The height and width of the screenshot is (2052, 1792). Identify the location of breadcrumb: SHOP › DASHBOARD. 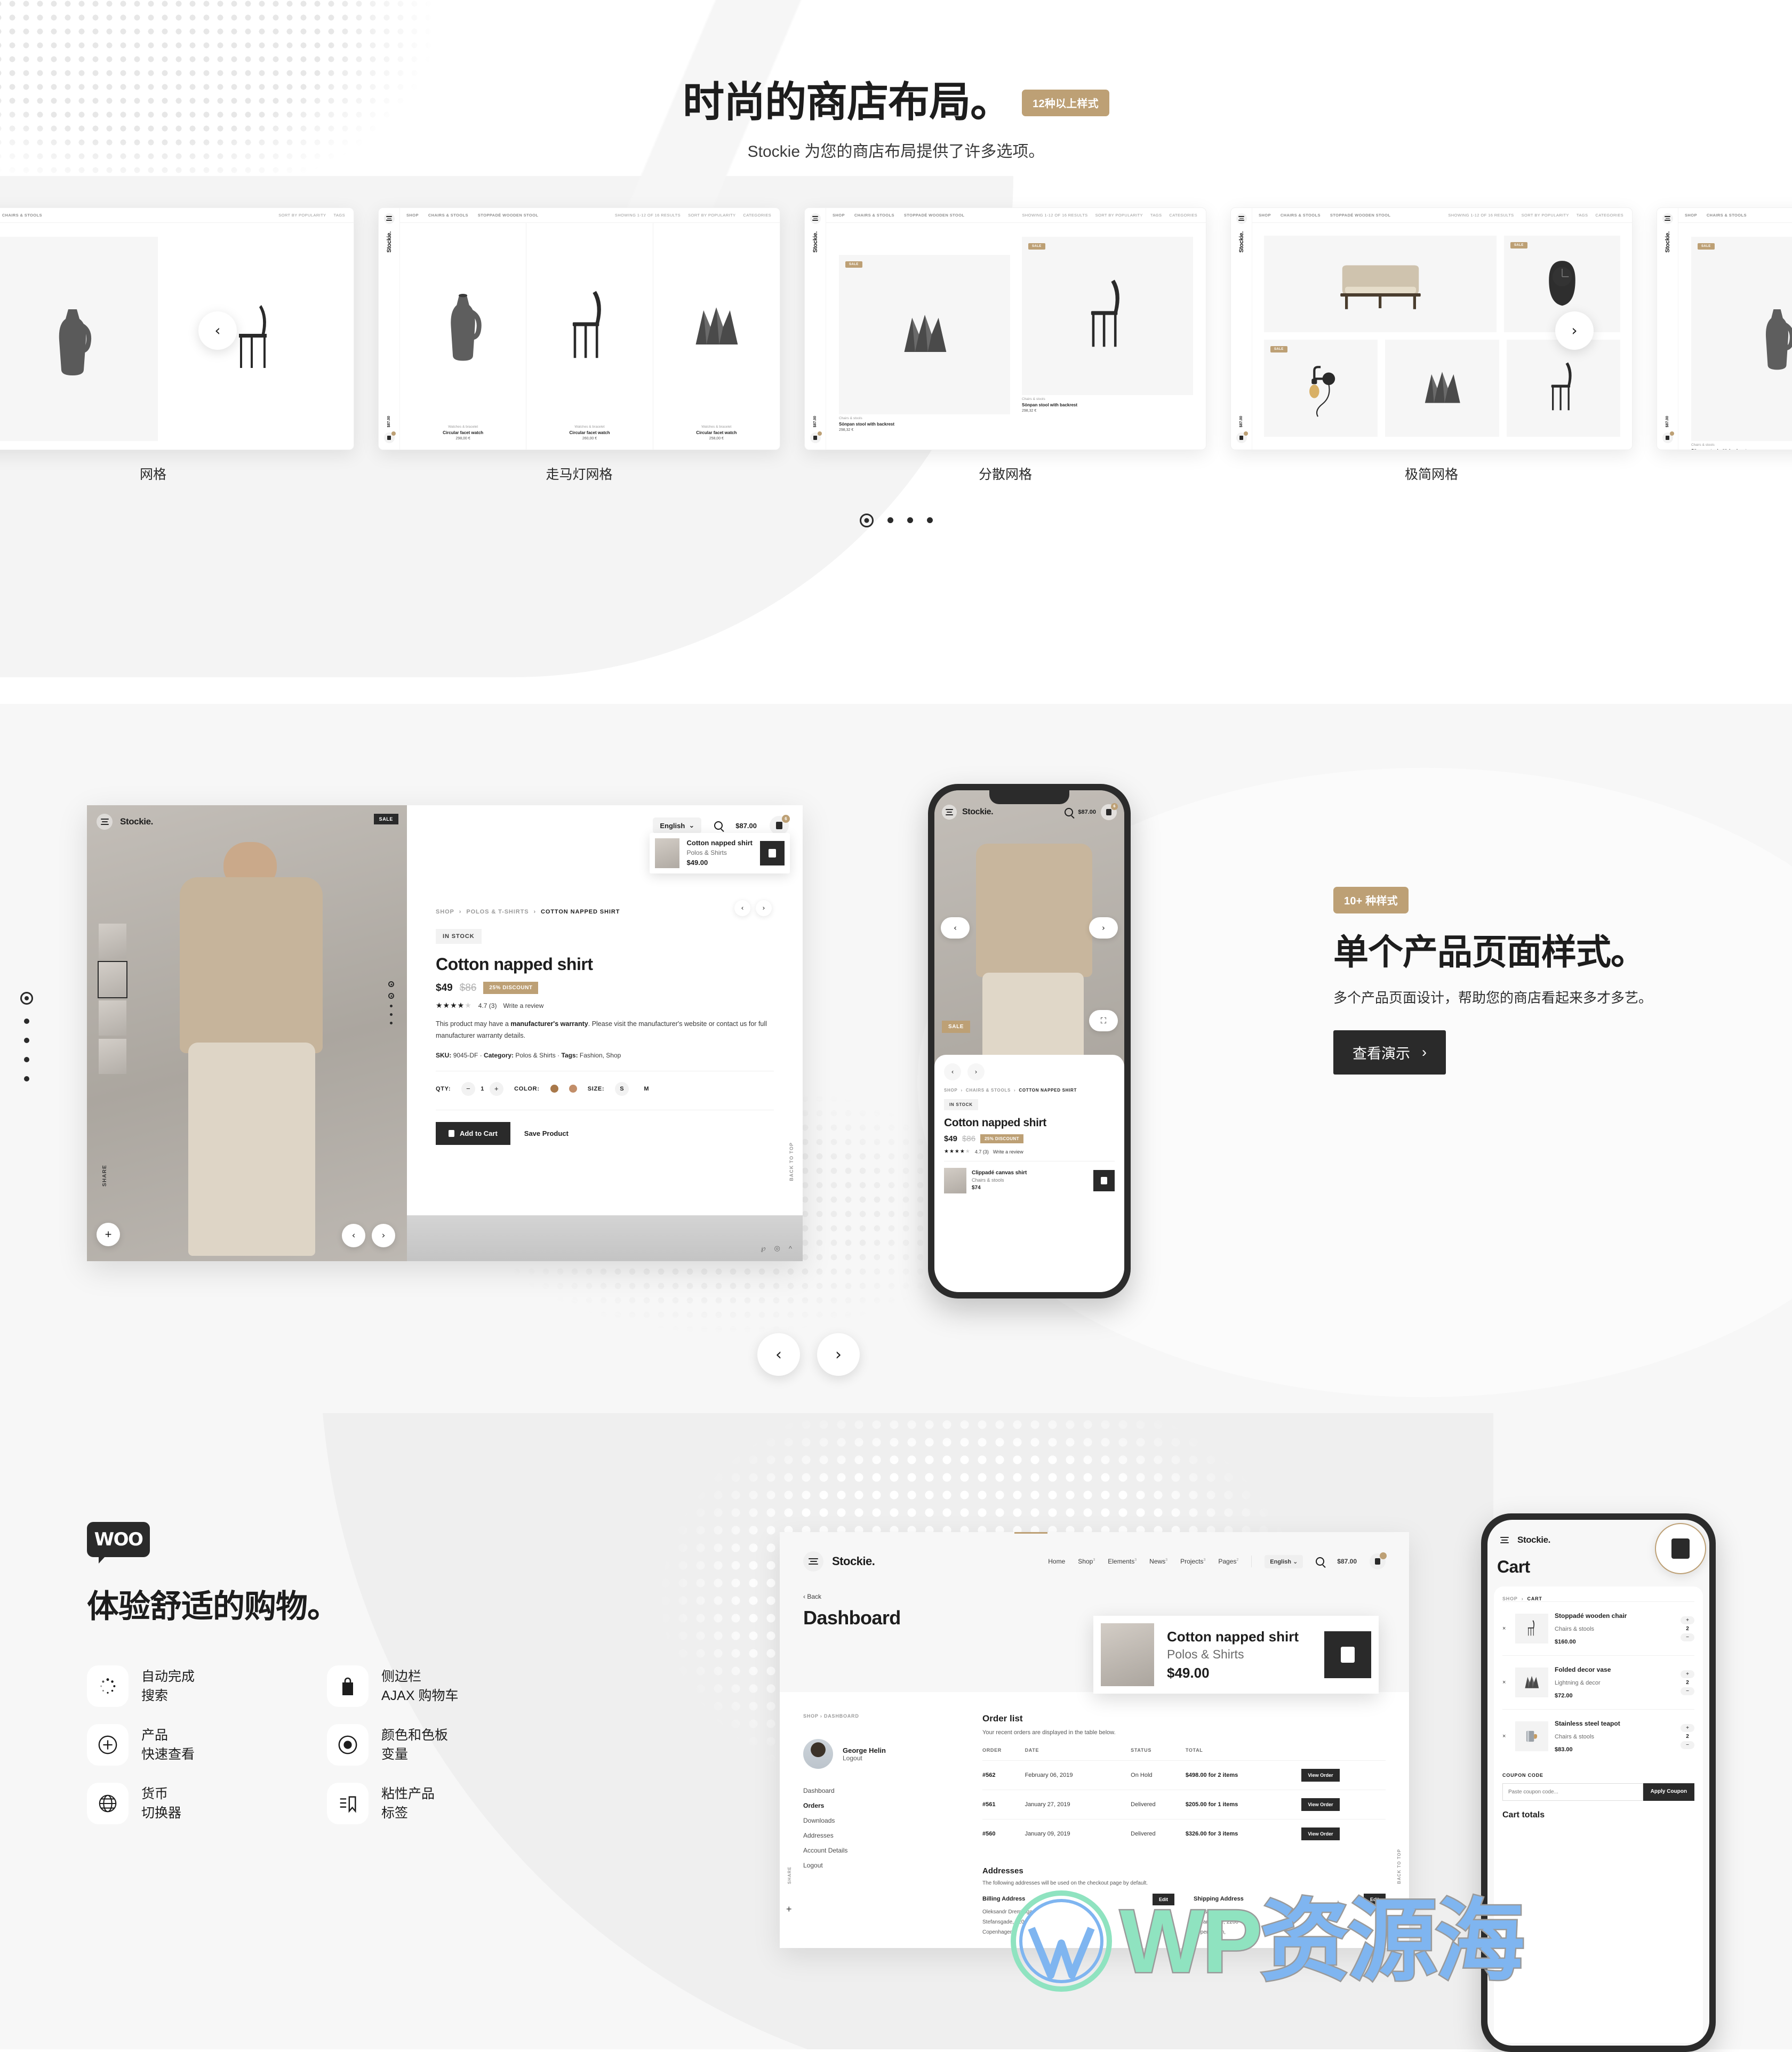
(880, 1716).